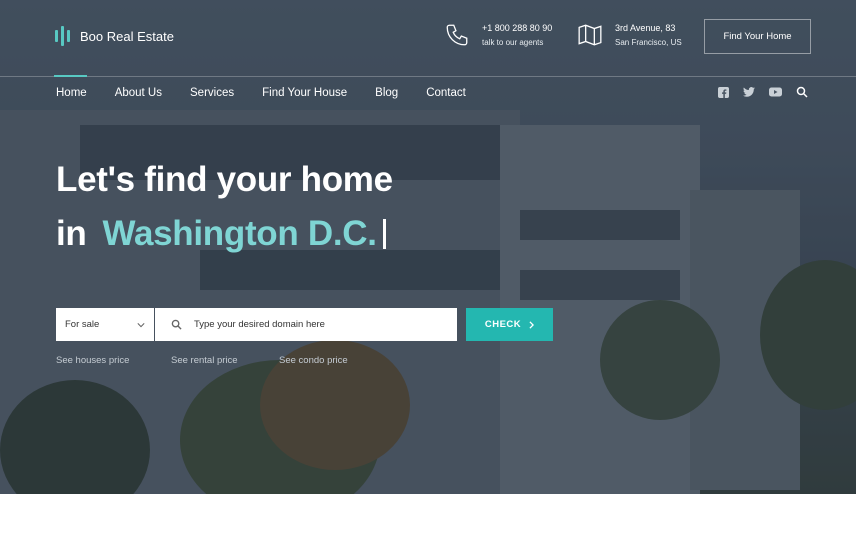 The height and width of the screenshot is (534, 856). I want to click on link-houses-price: See houses price, so click(92, 360).